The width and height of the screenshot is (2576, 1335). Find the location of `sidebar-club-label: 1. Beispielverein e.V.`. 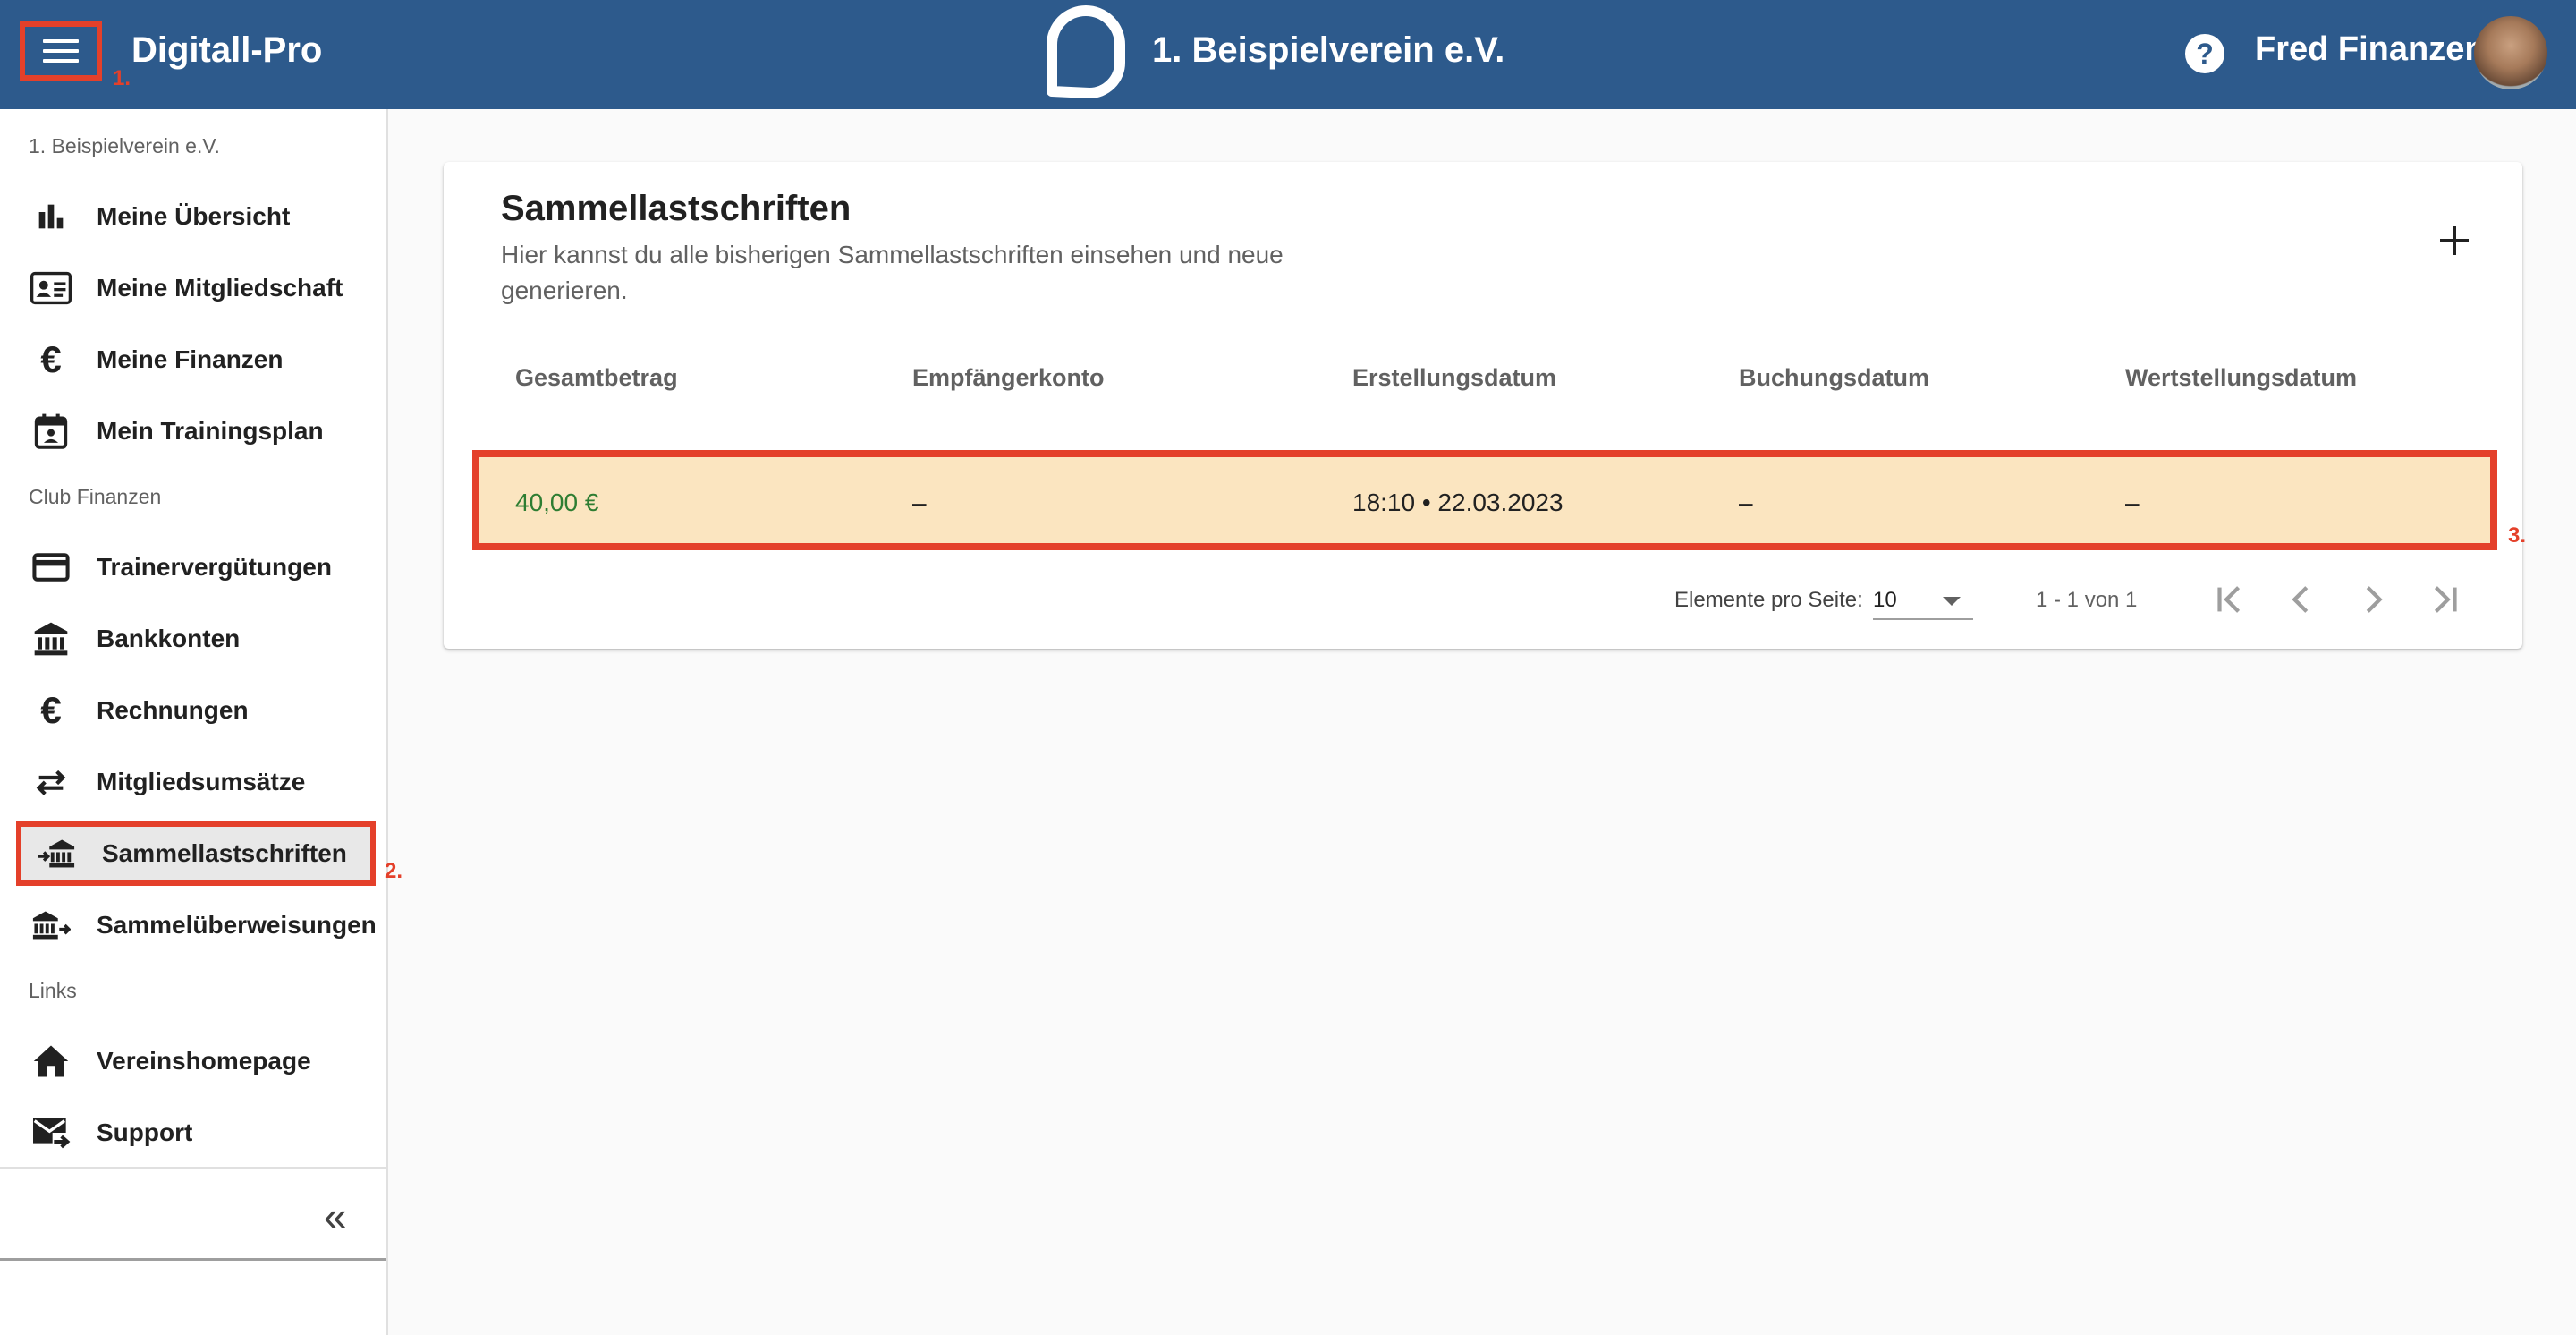

sidebar-club-label: 1. Beispielverein e.V. is located at coordinates (124, 145).